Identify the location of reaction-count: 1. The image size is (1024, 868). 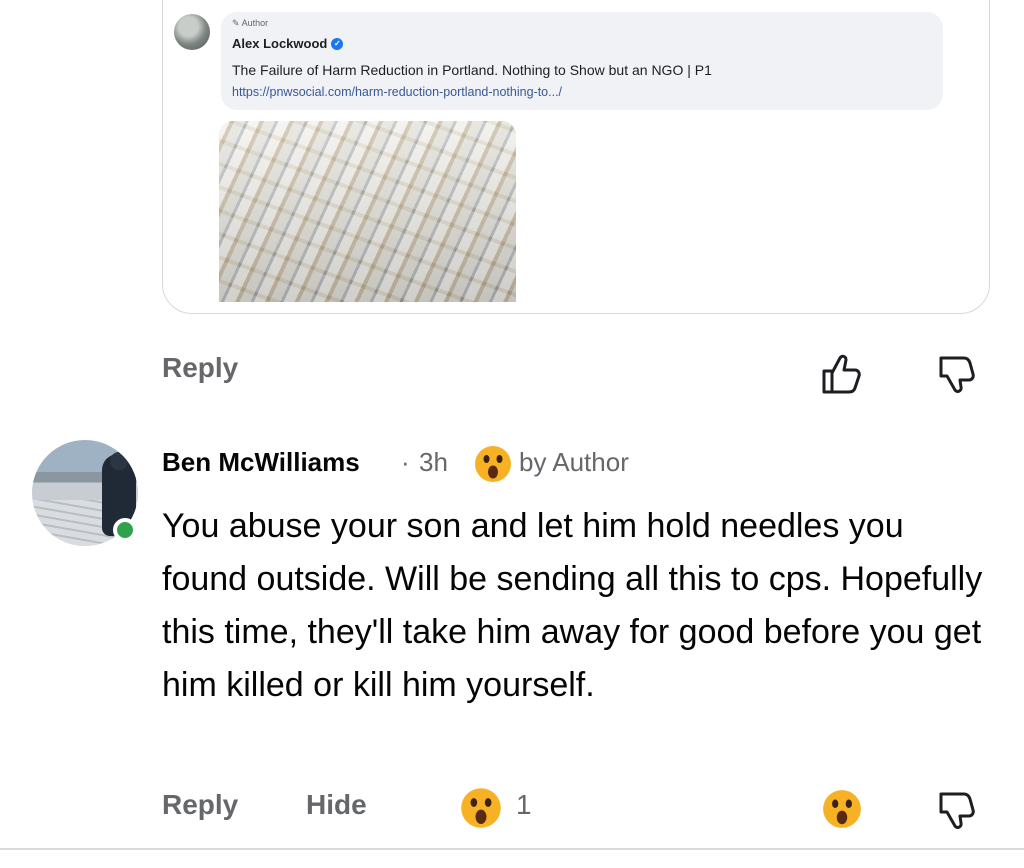
(524, 805).